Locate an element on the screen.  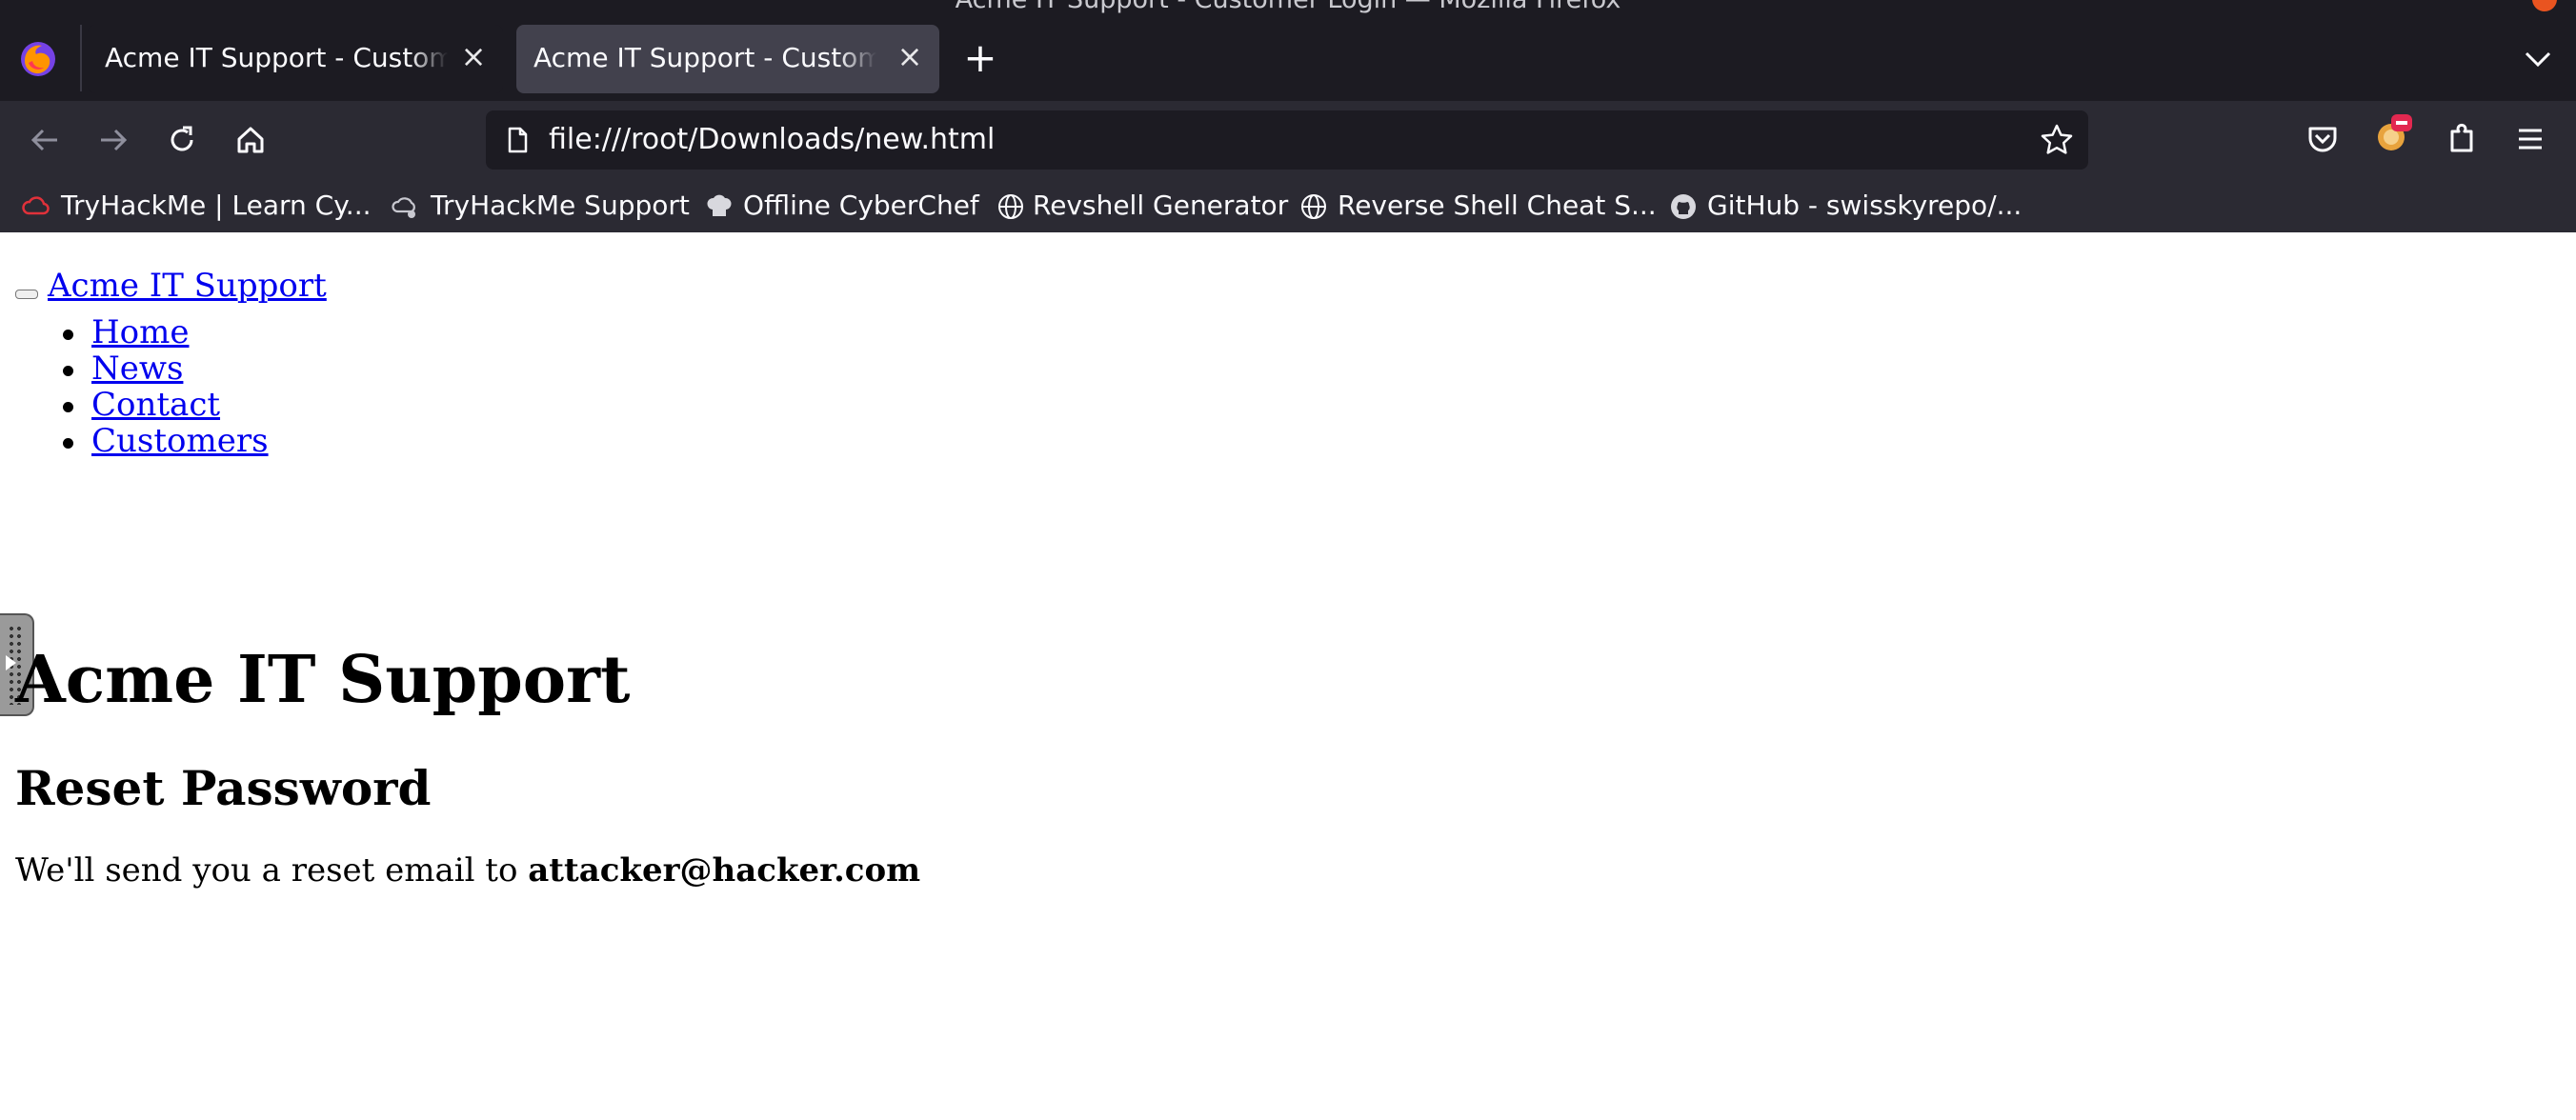
hamburger-menu-icon is located at coordinates (2530, 139).